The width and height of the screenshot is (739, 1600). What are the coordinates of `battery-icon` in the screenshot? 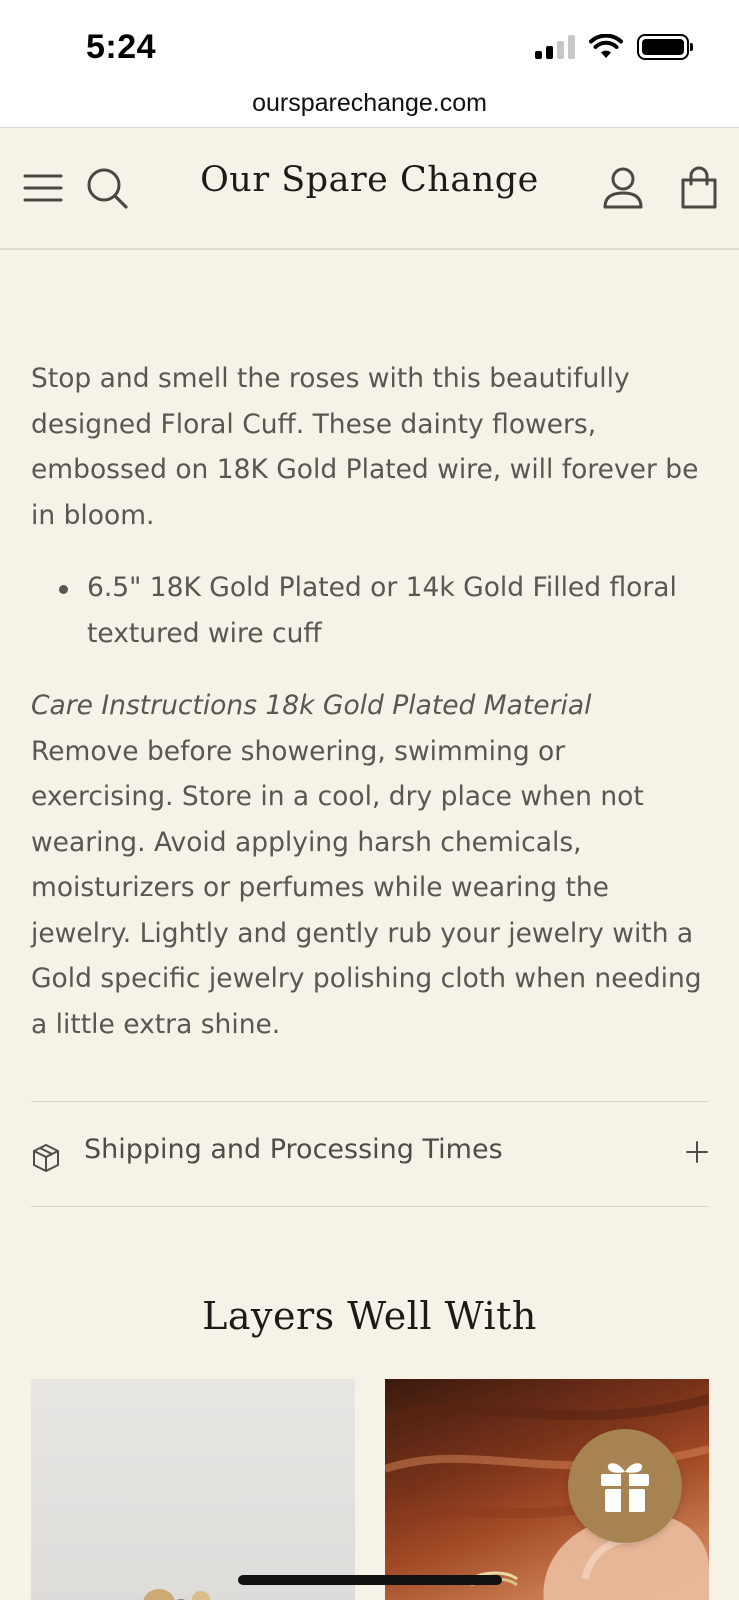 It's located at (665, 47).